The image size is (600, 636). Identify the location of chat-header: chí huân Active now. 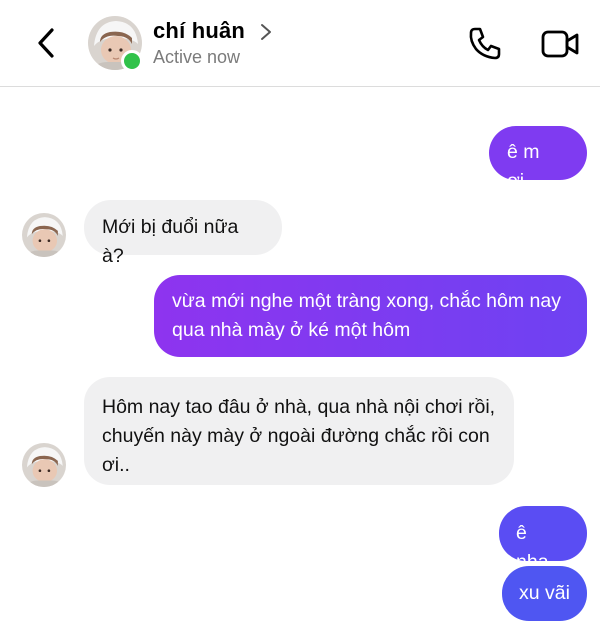
(300, 43).